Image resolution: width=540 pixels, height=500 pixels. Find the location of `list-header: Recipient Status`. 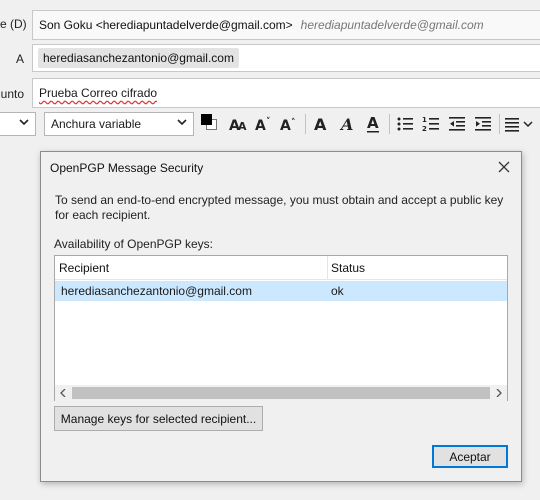

list-header: Recipient Status is located at coordinates (281, 268).